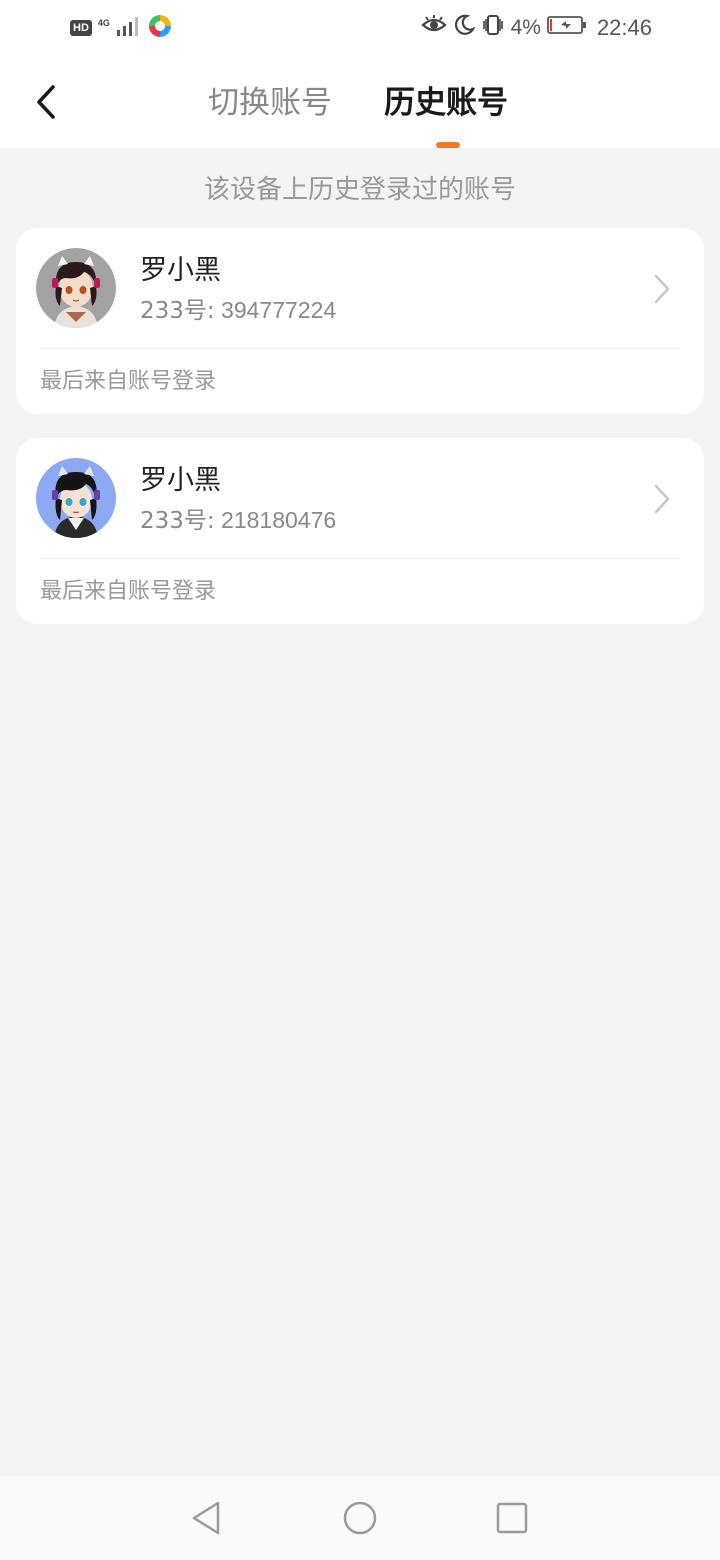  Describe the element at coordinates (433, 28) in the screenshot. I see `eye-comfort-icon` at that location.